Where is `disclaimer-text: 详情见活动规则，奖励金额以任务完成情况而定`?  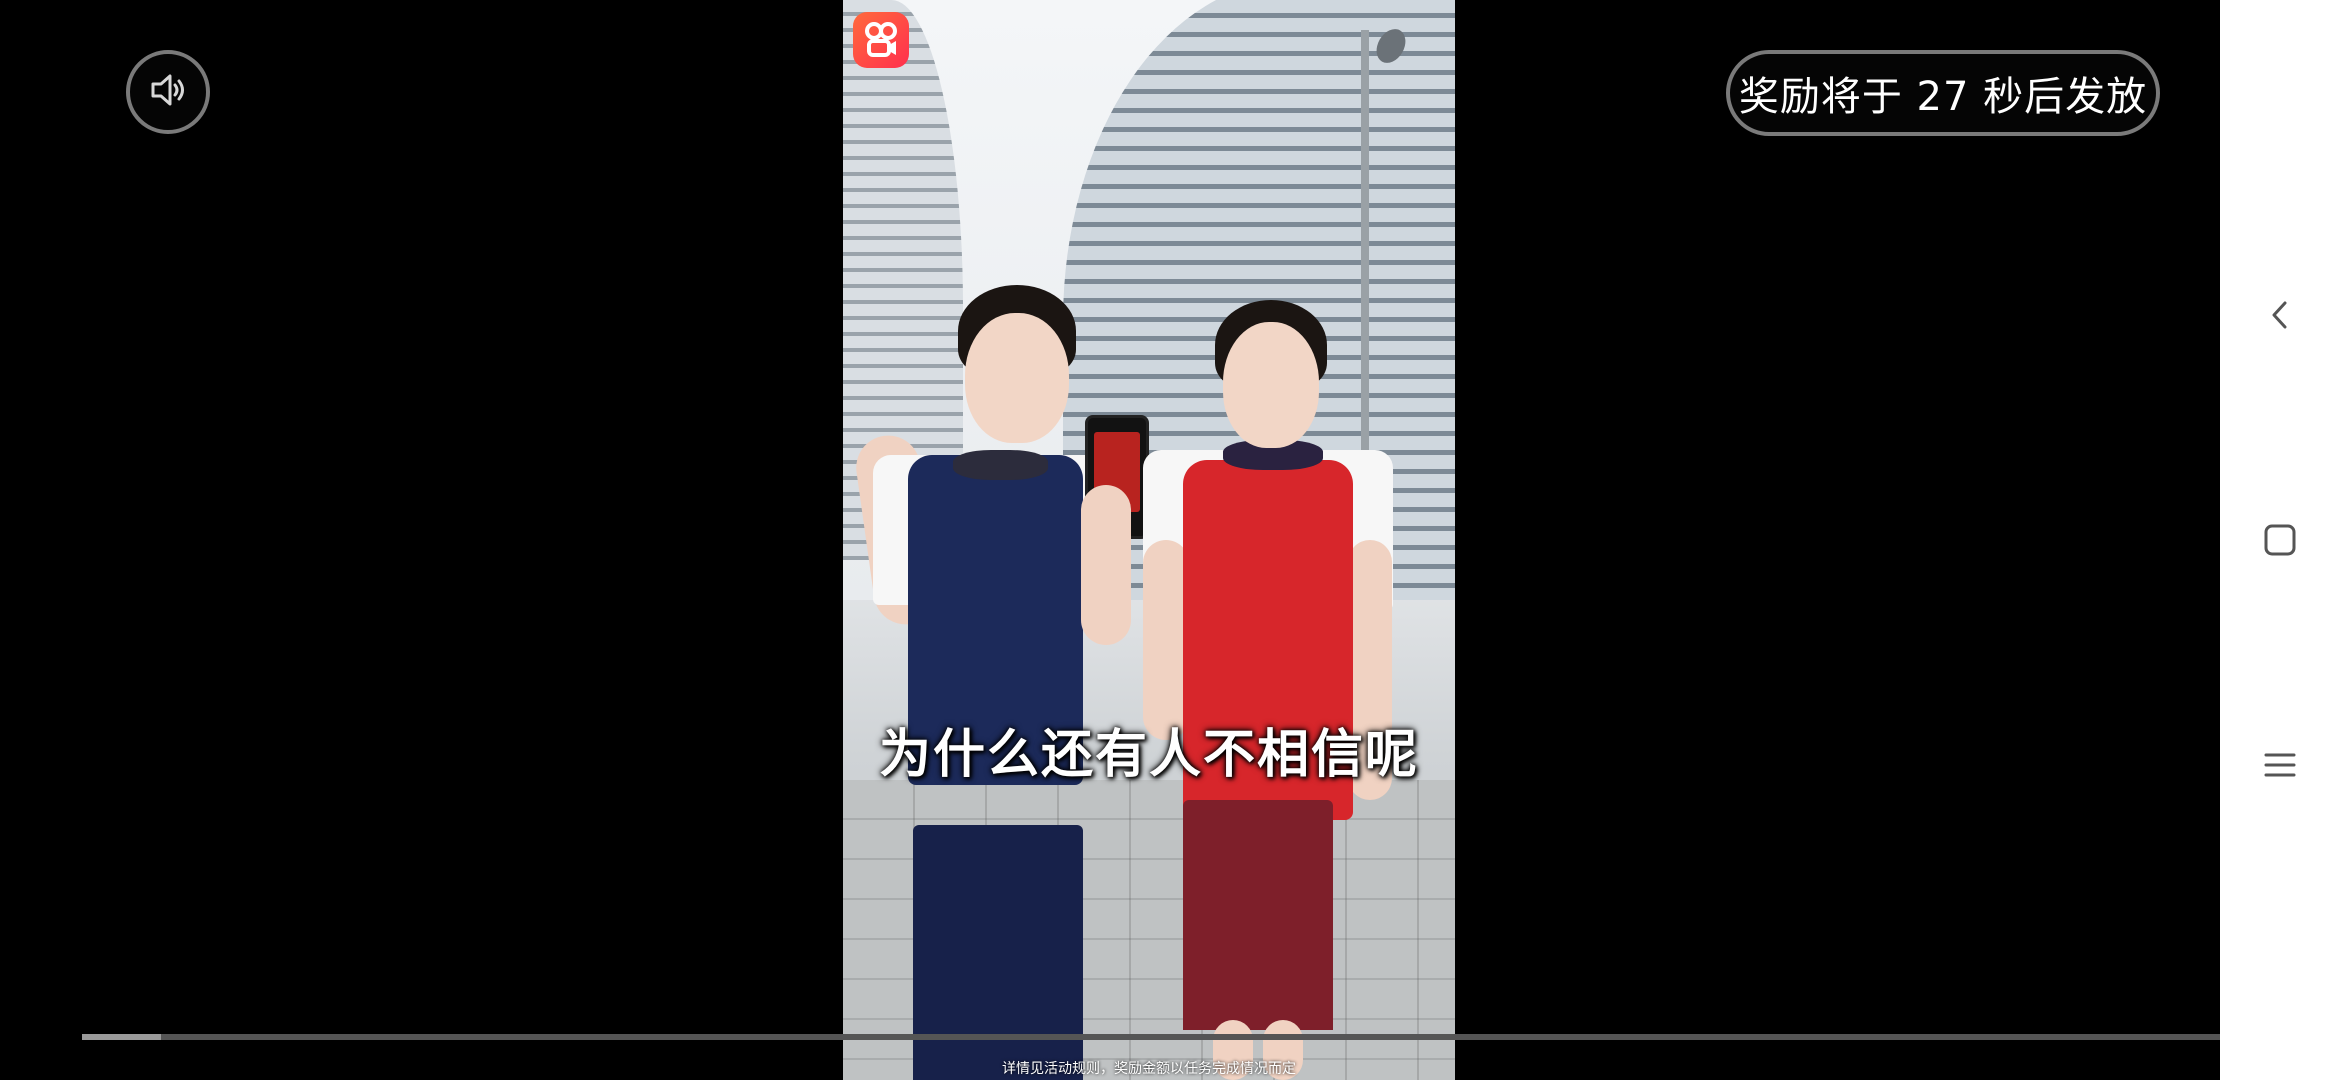
disclaimer-text: 详情见活动规则，奖励金额以任务完成情况而定 is located at coordinates (1149, 1069).